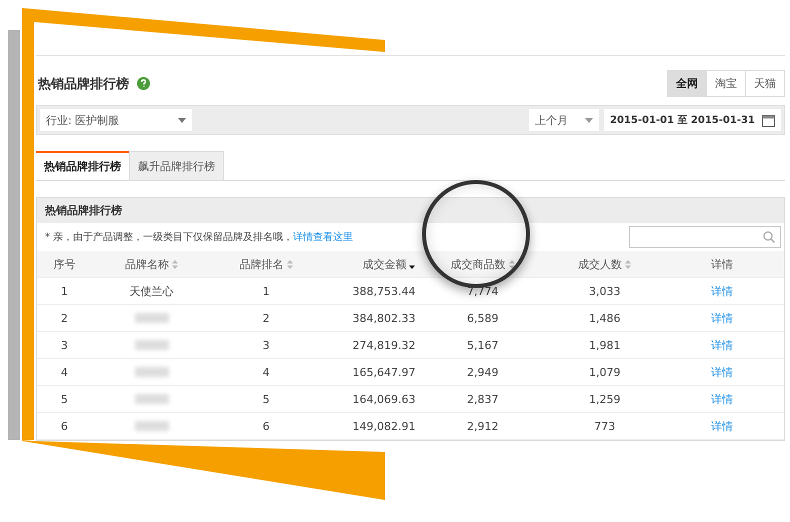 The image size is (790, 522). What do you see at coordinates (83, 84) in the screenshot?
I see `page-title: 热销品牌排行榜` at bounding box center [83, 84].